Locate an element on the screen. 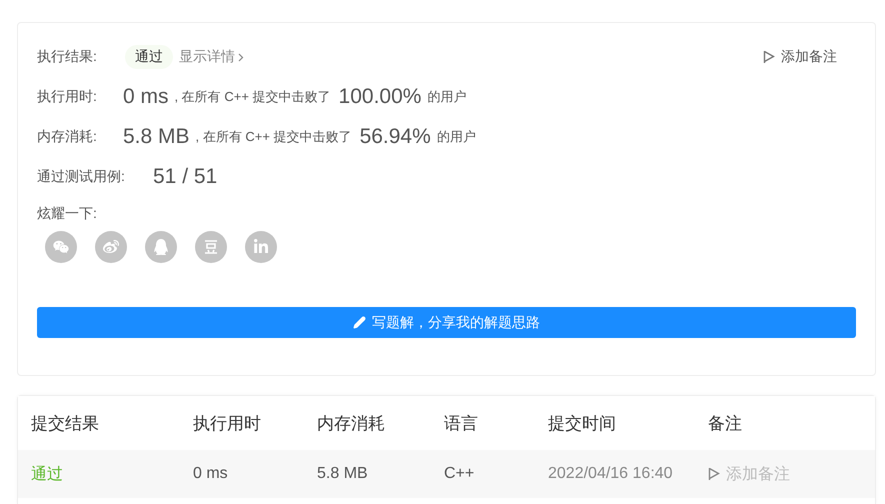  stat-value: 0 ms is located at coordinates (146, 97).